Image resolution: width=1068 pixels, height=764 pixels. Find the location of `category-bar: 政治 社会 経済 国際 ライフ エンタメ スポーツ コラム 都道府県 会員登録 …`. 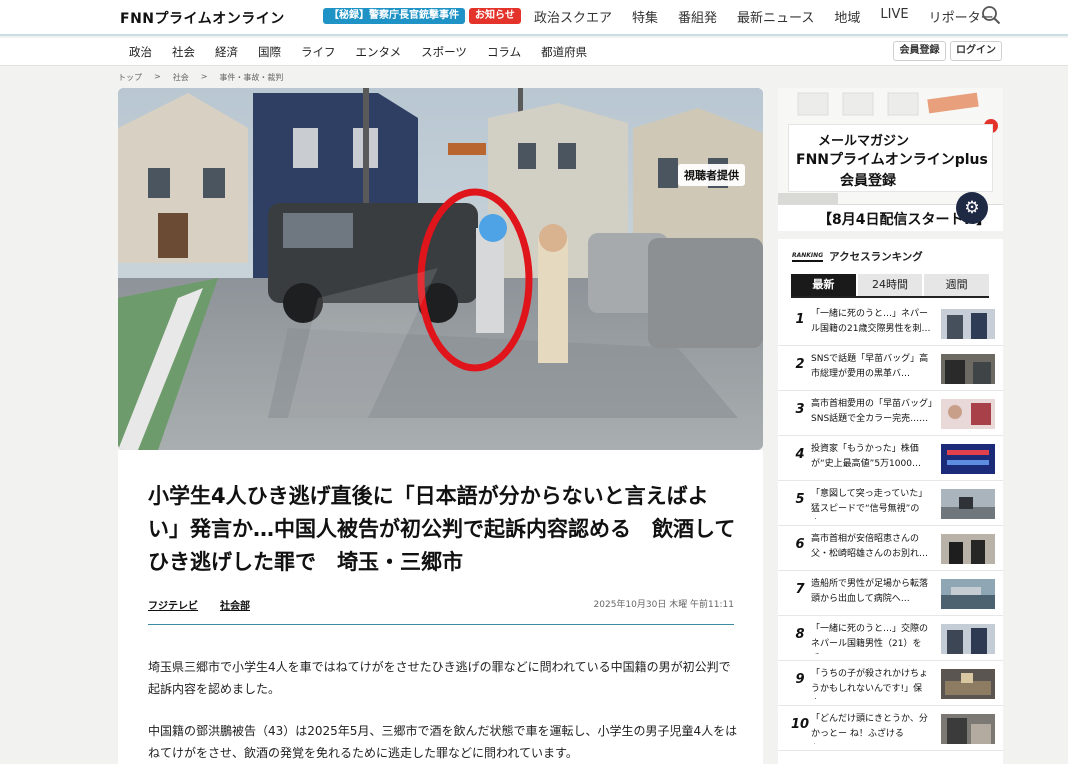

category-bar: 政治 社会 経済 国際 ライフ エンタメ スポーツ コラム 都道府県 会員登録 … is located at coordinates (534, 52).